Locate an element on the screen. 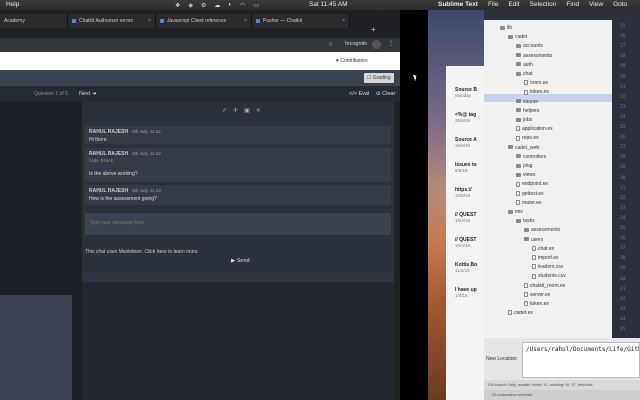 This screenshot has height=400, width=640. send-button: ▶ Send is located at coordinates (240, 261).